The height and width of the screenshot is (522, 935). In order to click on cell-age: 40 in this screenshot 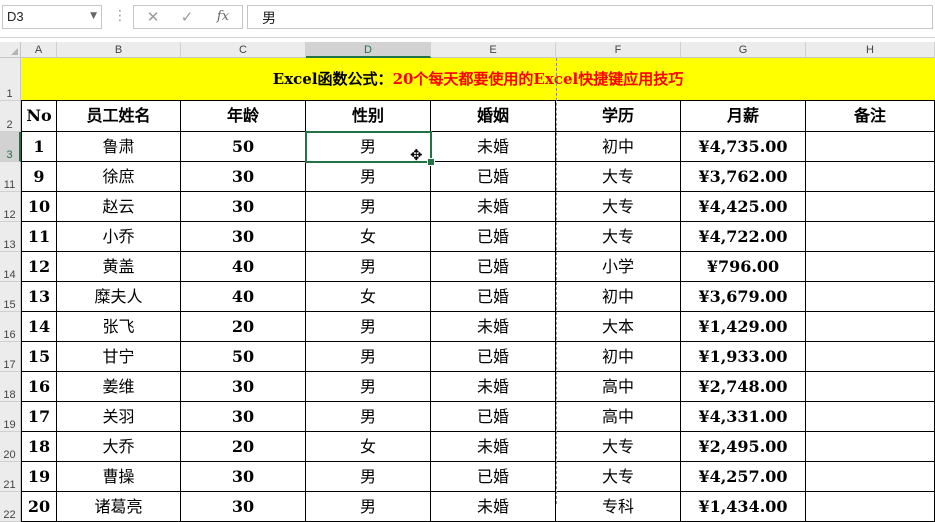, I will do `click(243, 297)`.